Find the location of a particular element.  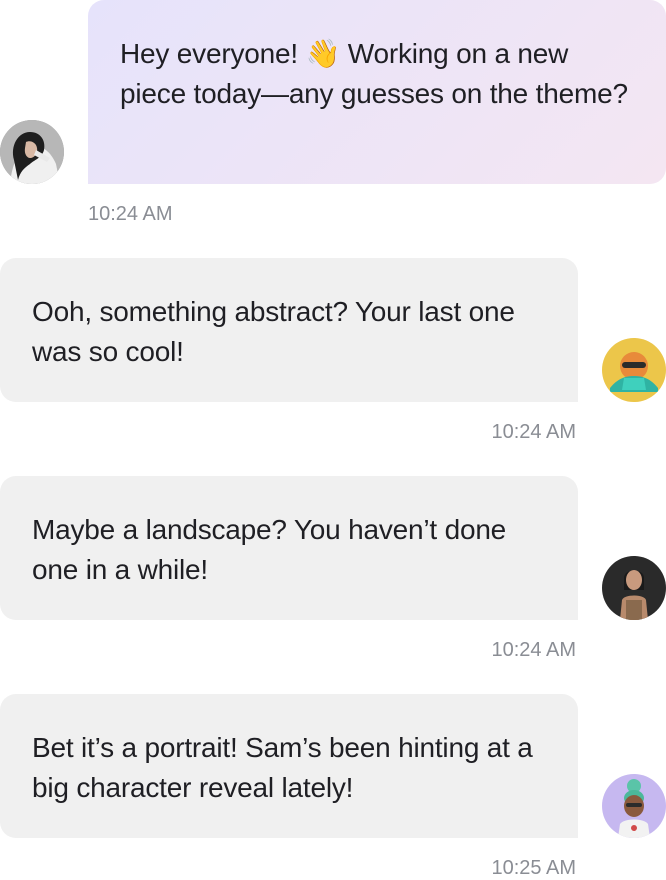

woman-portrait-avatar-icon is located at coordinates (32, 152).